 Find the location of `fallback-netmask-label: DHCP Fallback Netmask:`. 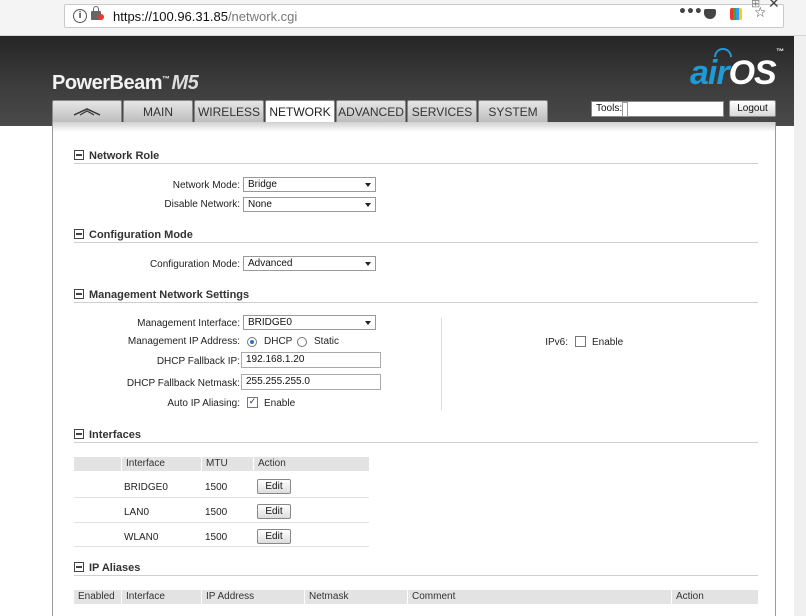

fallback-netmask-label: DHCP Fallback Netmask: is located at coordinates (183, 383).